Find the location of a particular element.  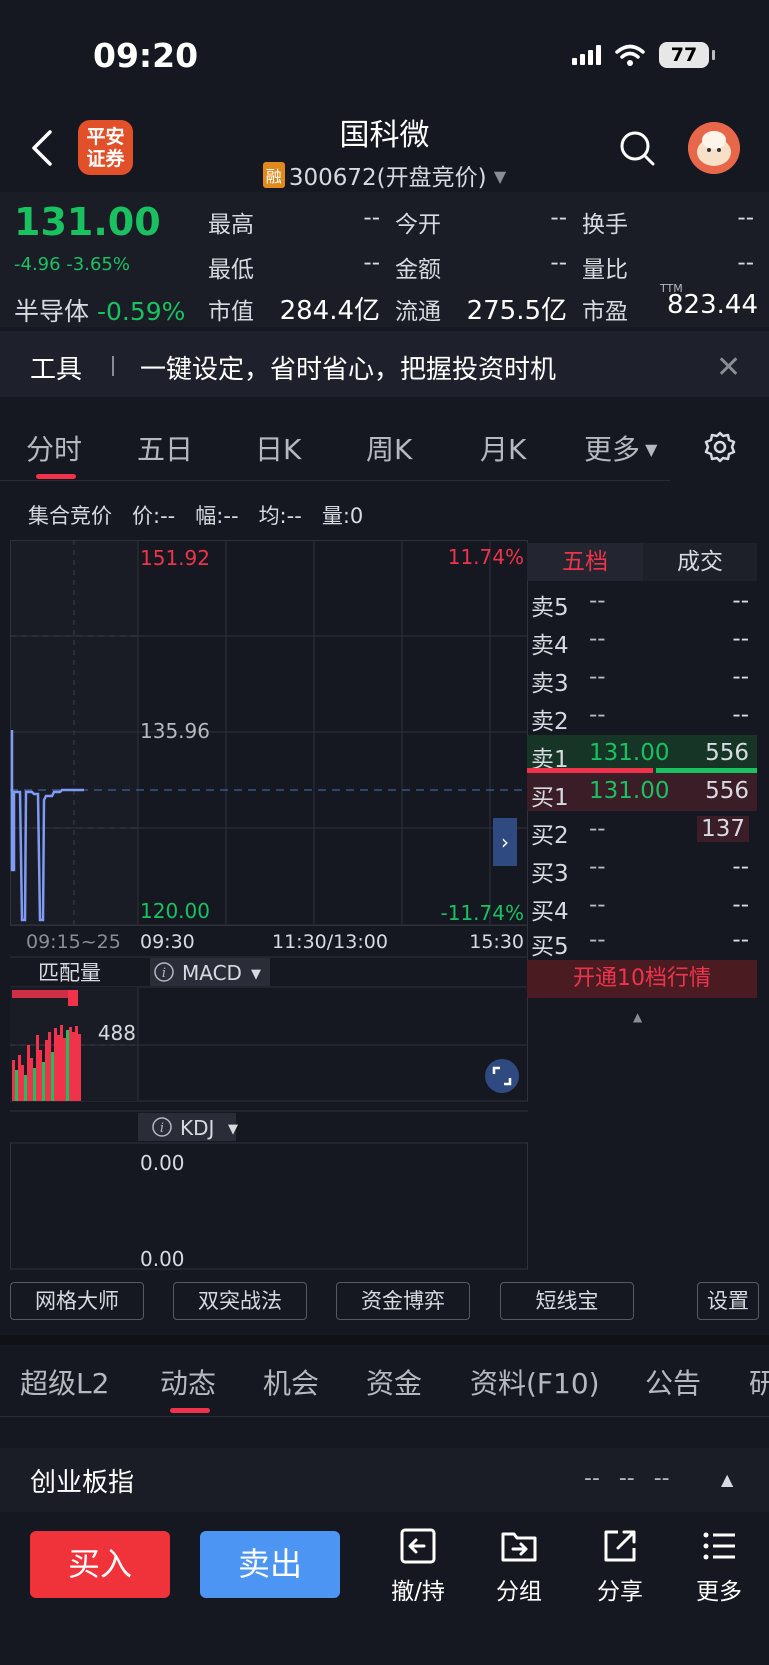

search-icon is located at coordinates (637, 148).